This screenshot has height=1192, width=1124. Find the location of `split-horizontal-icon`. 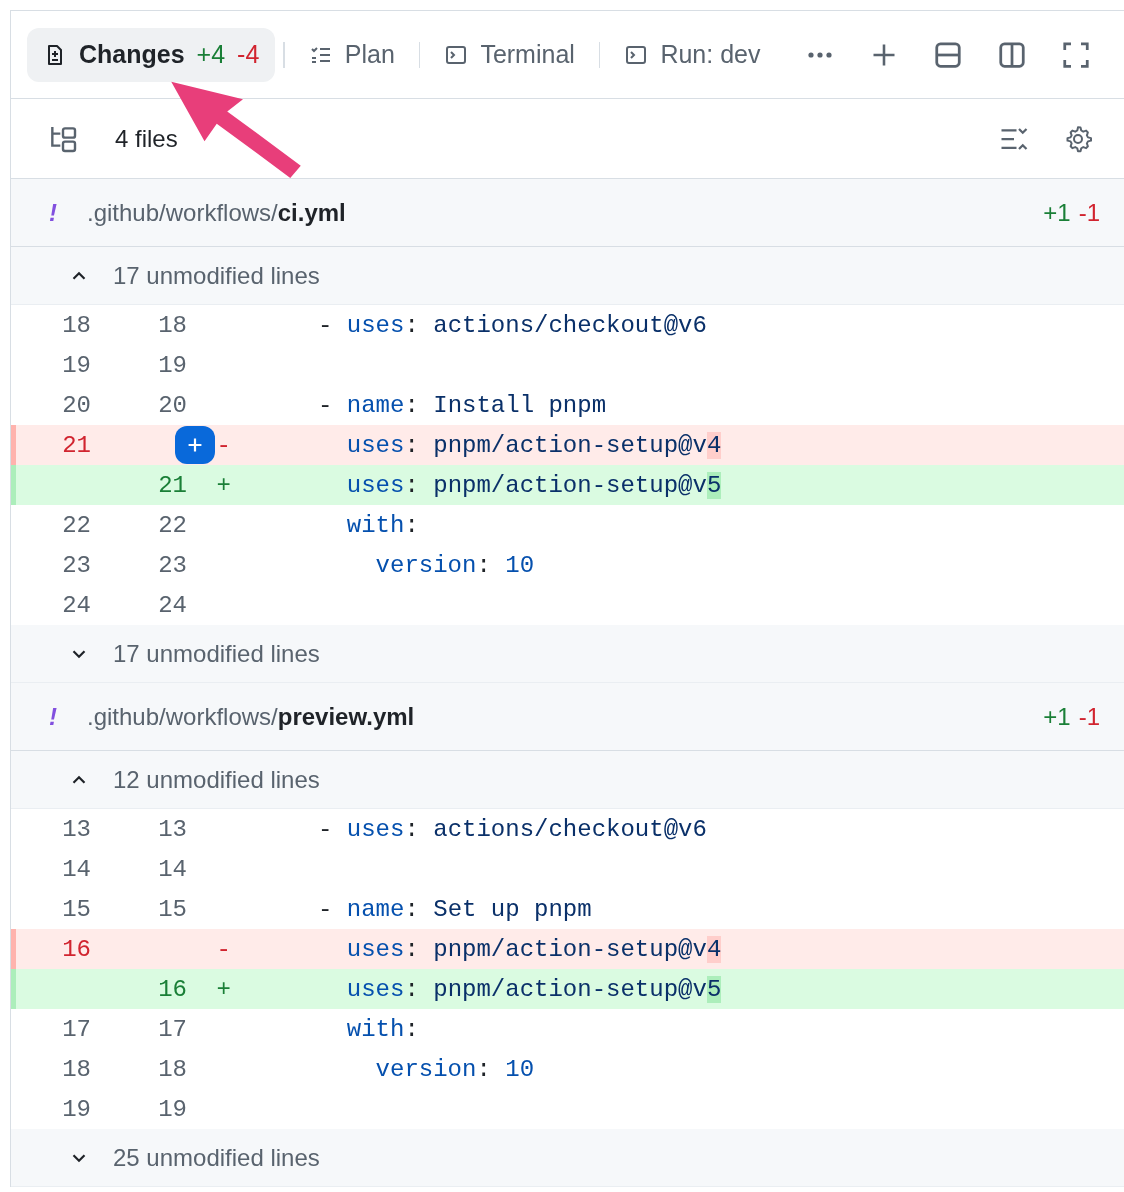

split-horizontal-icon is located at coordinates (948, 54).